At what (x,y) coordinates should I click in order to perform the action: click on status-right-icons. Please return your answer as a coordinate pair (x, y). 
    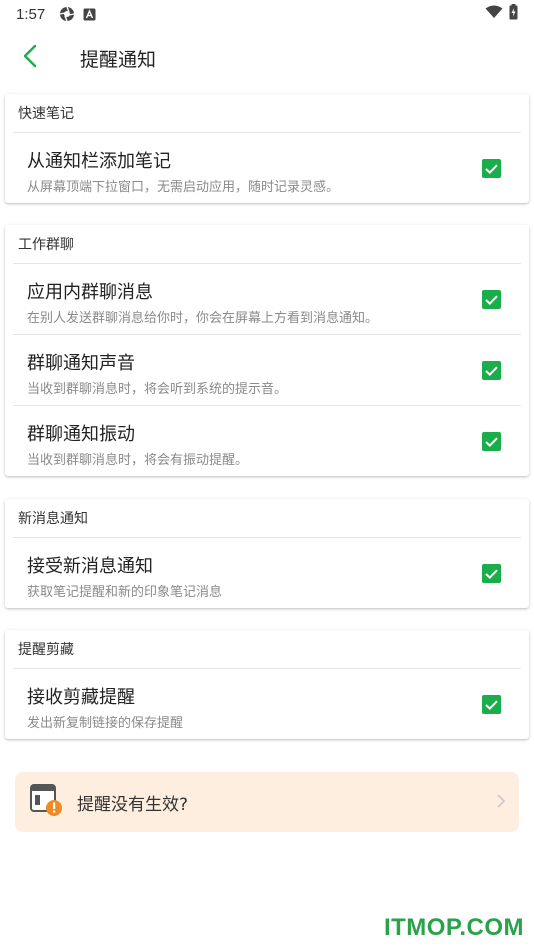
    Looking at the image, I should click on (501, 14).